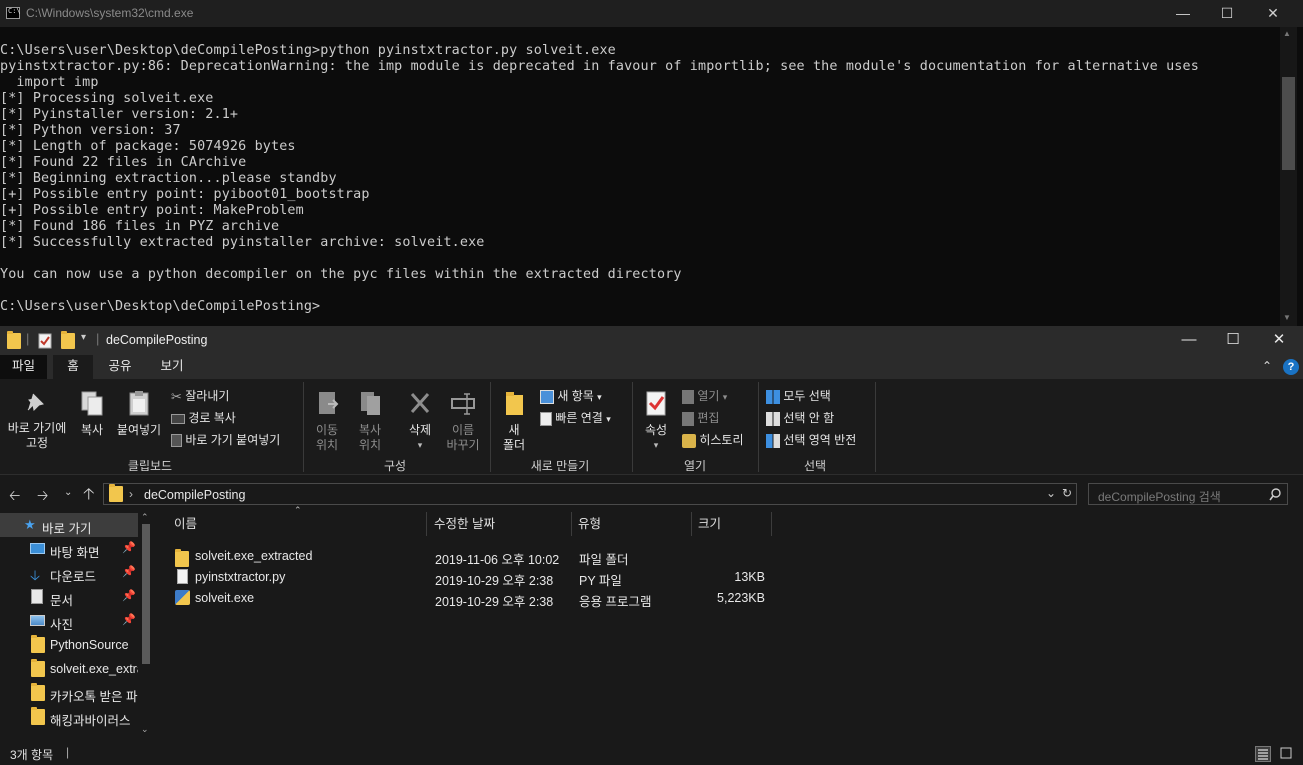 The height and width of the screenshot is (765, 1303). I want to click on tab-home: 홈, so click(73, 367).